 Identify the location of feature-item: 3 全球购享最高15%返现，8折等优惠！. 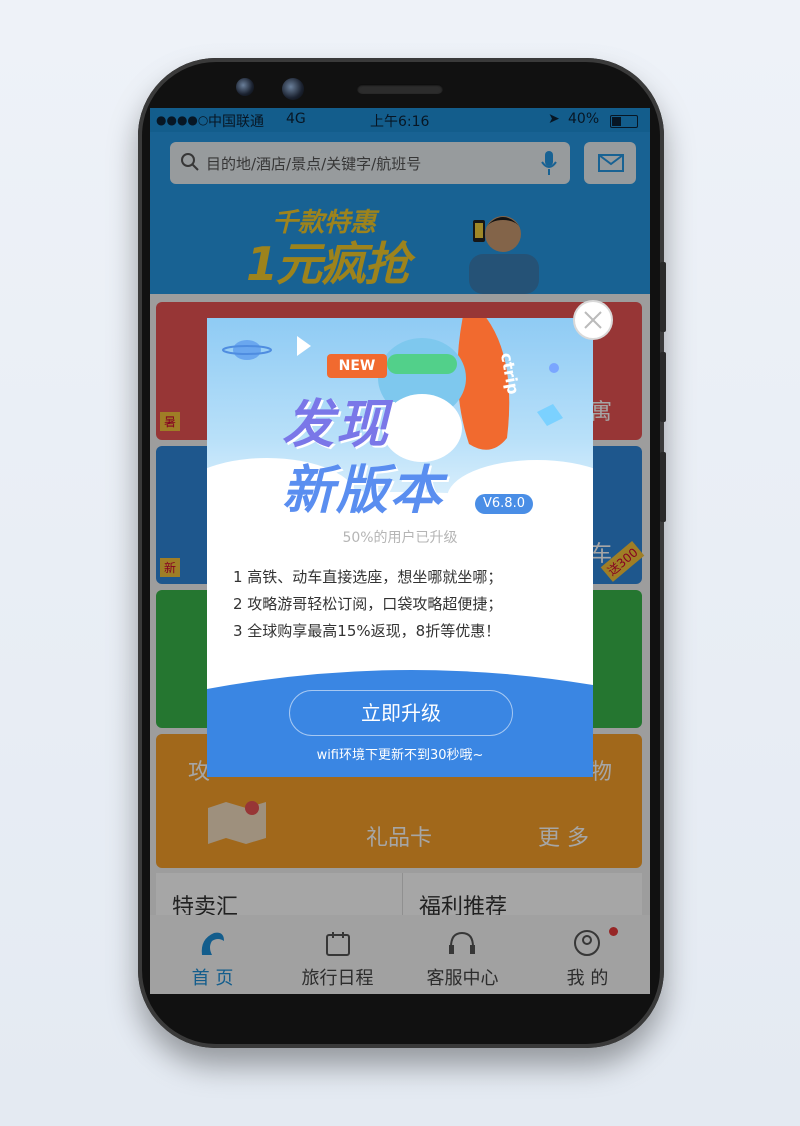
(367, 631).